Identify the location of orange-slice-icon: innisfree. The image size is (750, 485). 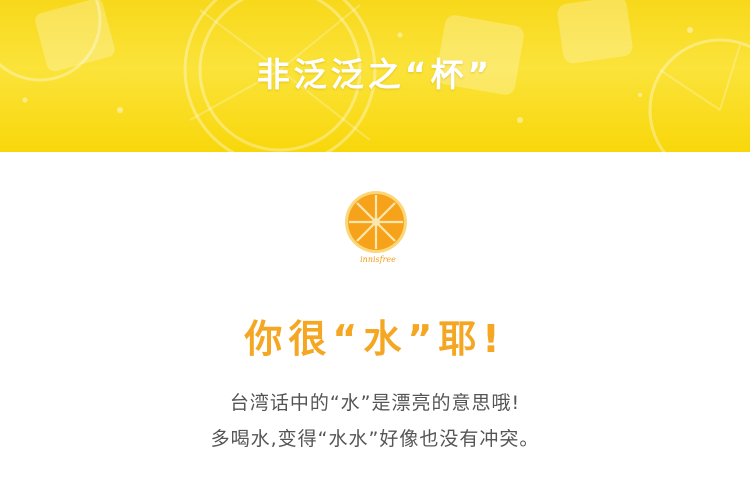
(376, 227).